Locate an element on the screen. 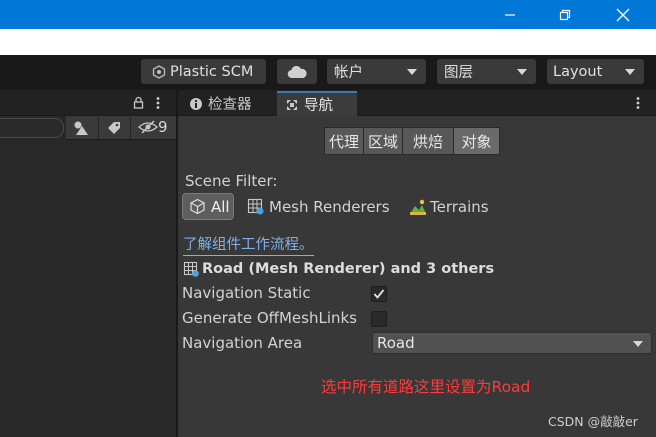 The image size is (656, 437). minimize-button is located at coordinates (510, 14).